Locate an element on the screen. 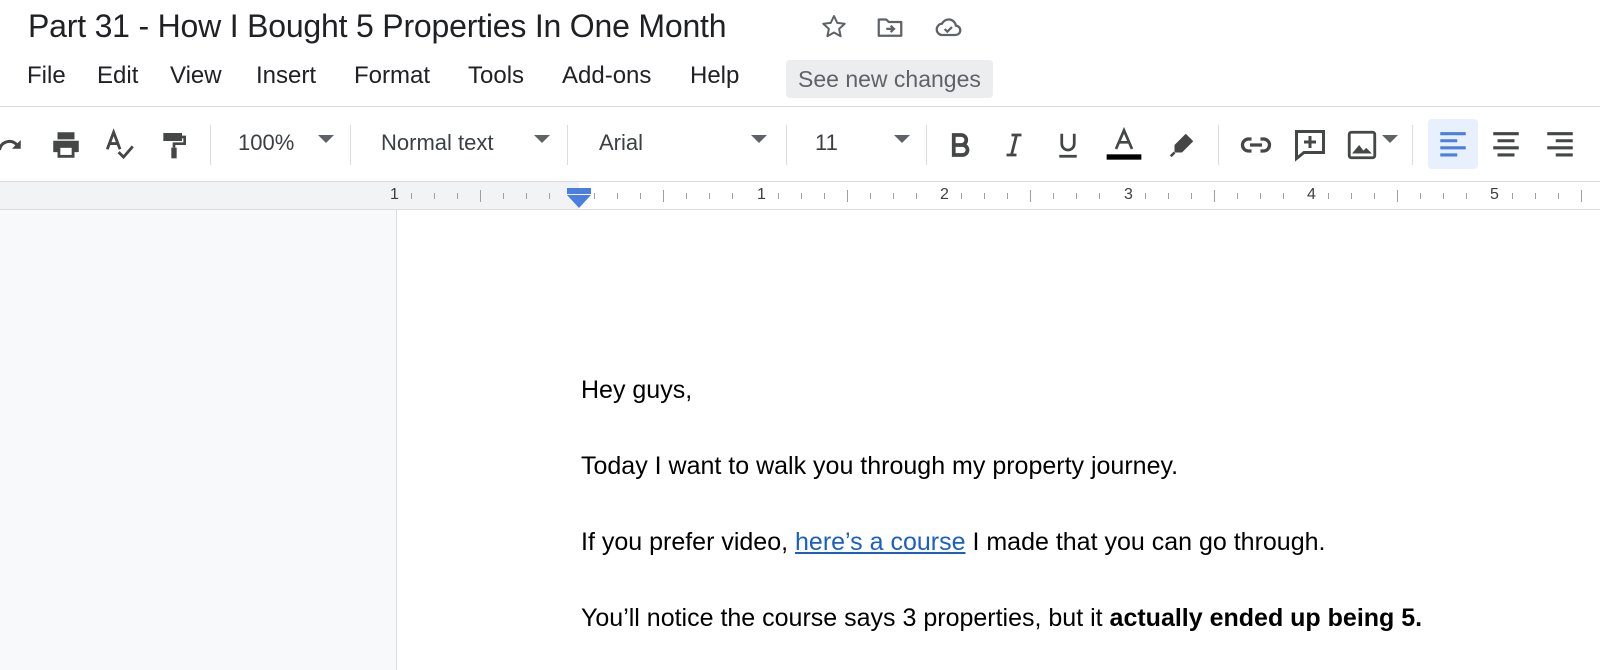 This screenshot has width=1600, height=670. paint-format-icon is located at coordinates (174, 145).